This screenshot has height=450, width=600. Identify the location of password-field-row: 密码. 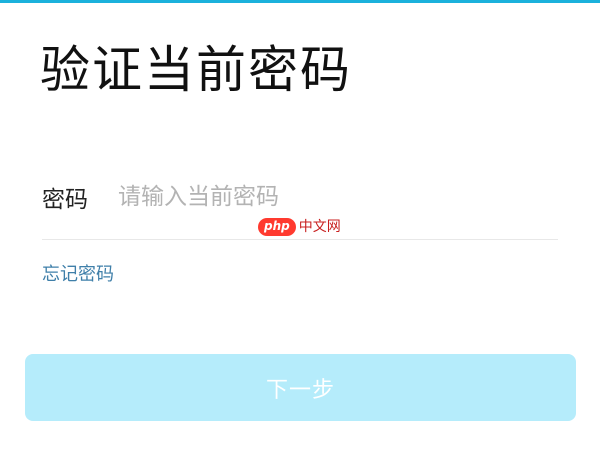
(300, 197).